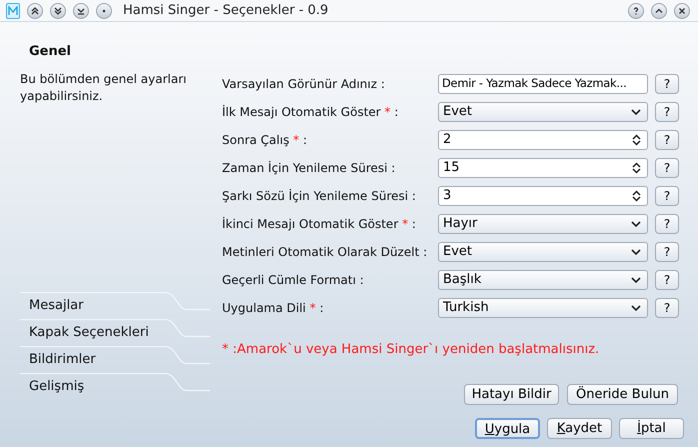  What do you see at coordinates (104, 87) in the screenshot?
I see `section-description: Bu bölümden genel ayarları yapabilirsiniz.` at bounding box center [104, 87].